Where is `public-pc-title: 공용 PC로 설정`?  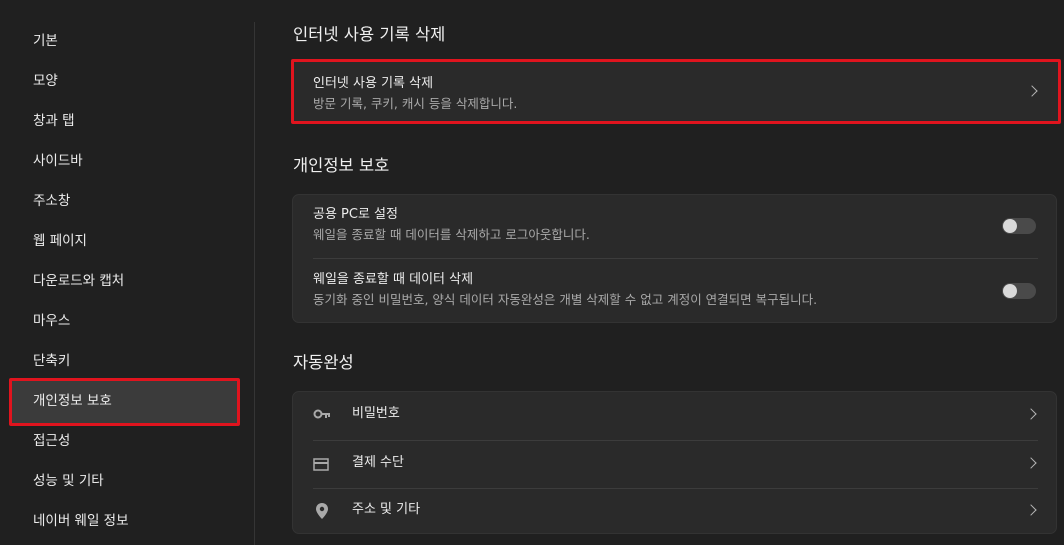 public-pc-title: 공용 PC로 설정 is located at coordinates (355, 214).